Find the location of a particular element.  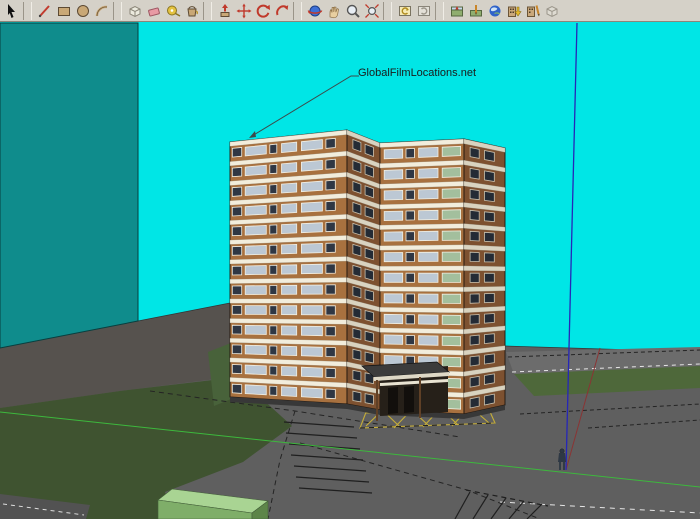

previous-view-icon is located at coordinates (404, 10).